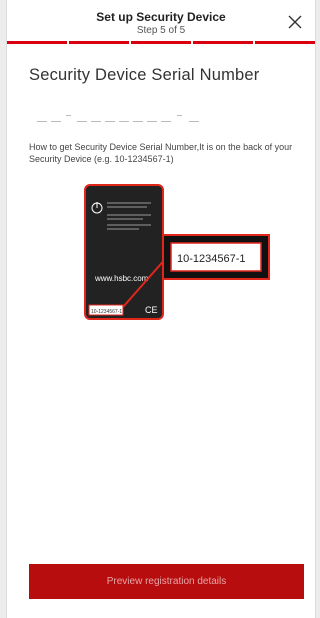  What do you see at coordinates (211, 259) in the screenshot?
I see `serial-callout: 10-1234567-1` at bounding box center [211, 259].